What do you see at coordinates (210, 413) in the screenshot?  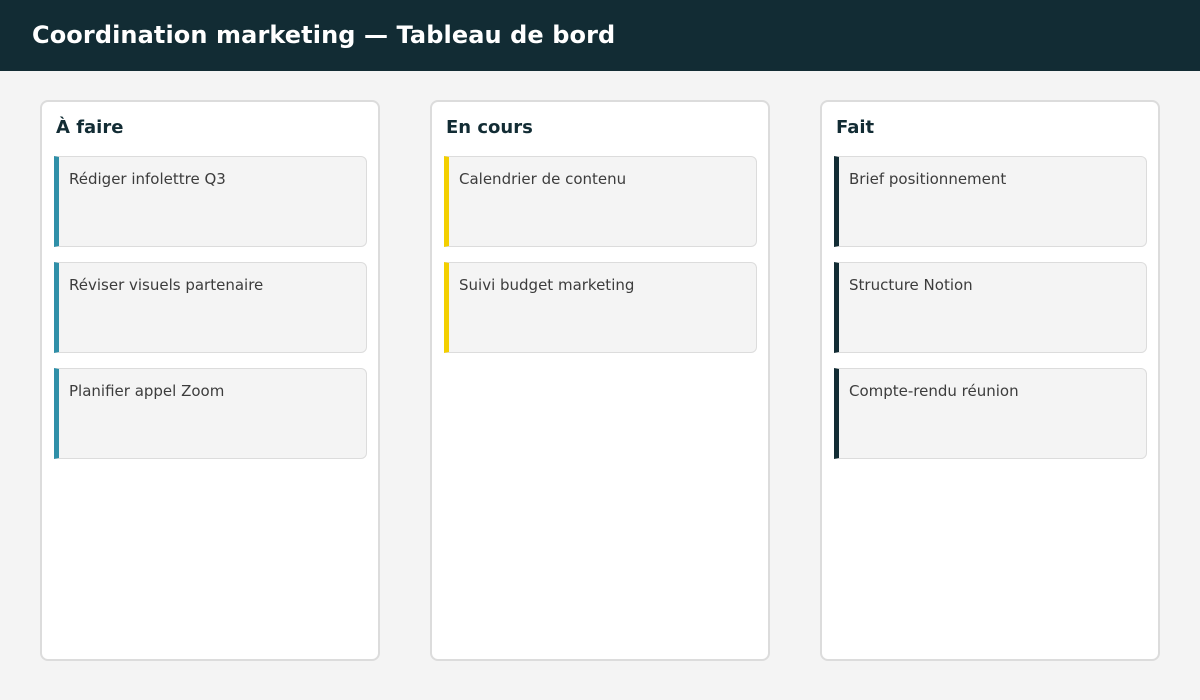 I see `task-card: Planifier appel Zoom` at bounding box center [210, 413].